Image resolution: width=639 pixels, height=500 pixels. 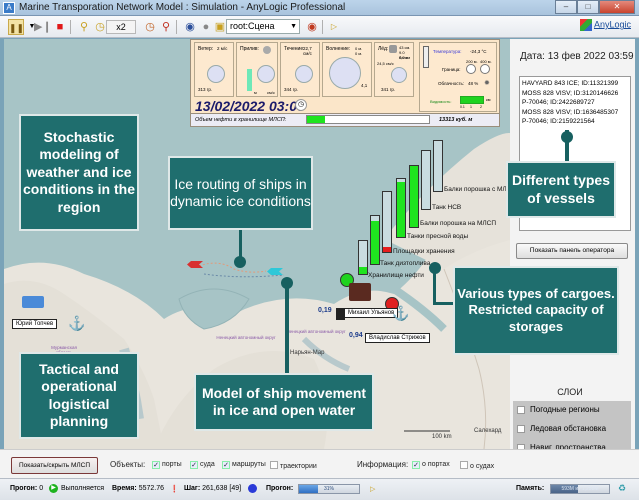 I want to click on captain-label-topchev: Юрий Топчев, so click(x=35, y=324).